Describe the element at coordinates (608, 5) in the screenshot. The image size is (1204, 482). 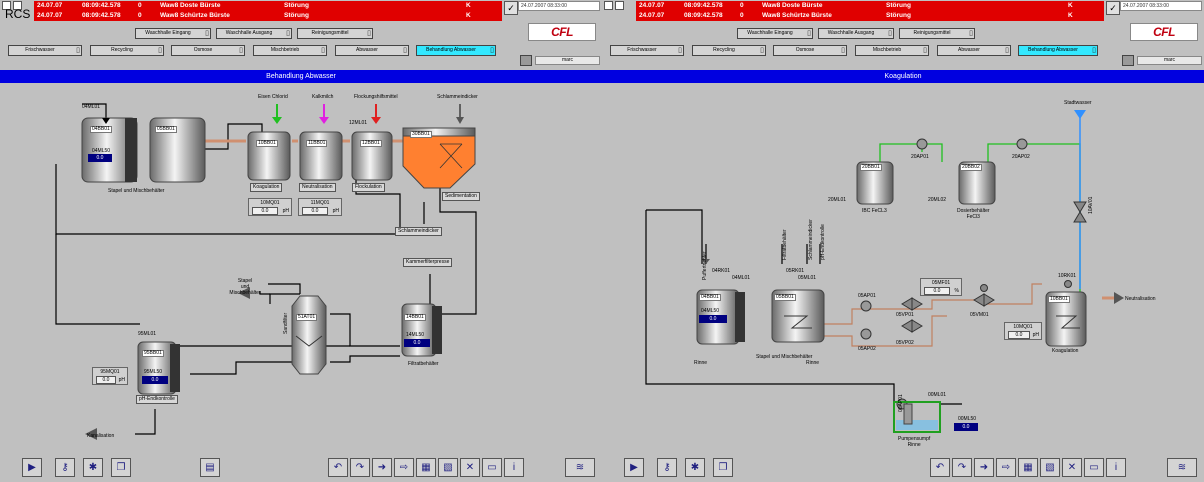
I see `window-icon` at that location.